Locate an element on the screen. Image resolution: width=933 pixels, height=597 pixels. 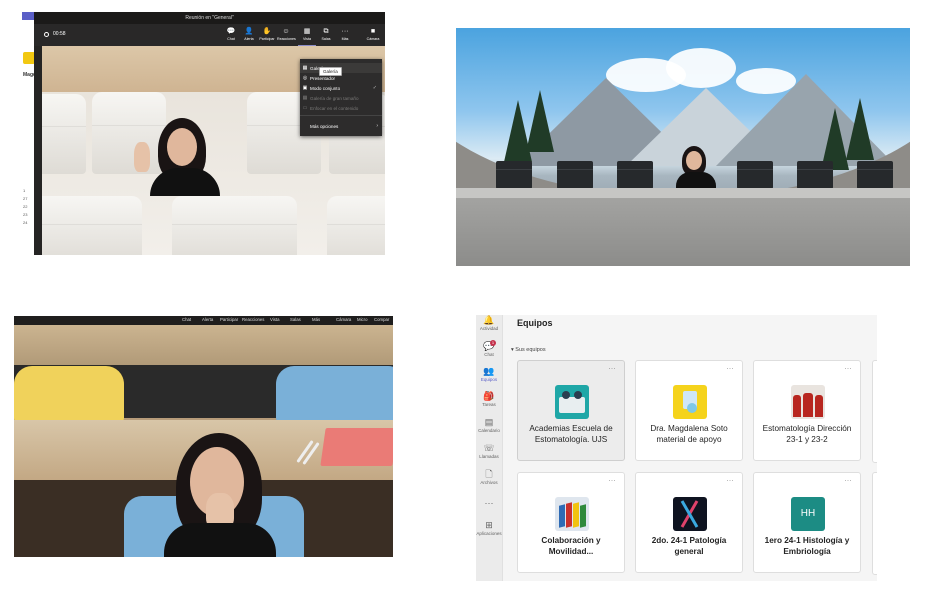
smile-icon: ☺ is located at coordinates (286, 31).